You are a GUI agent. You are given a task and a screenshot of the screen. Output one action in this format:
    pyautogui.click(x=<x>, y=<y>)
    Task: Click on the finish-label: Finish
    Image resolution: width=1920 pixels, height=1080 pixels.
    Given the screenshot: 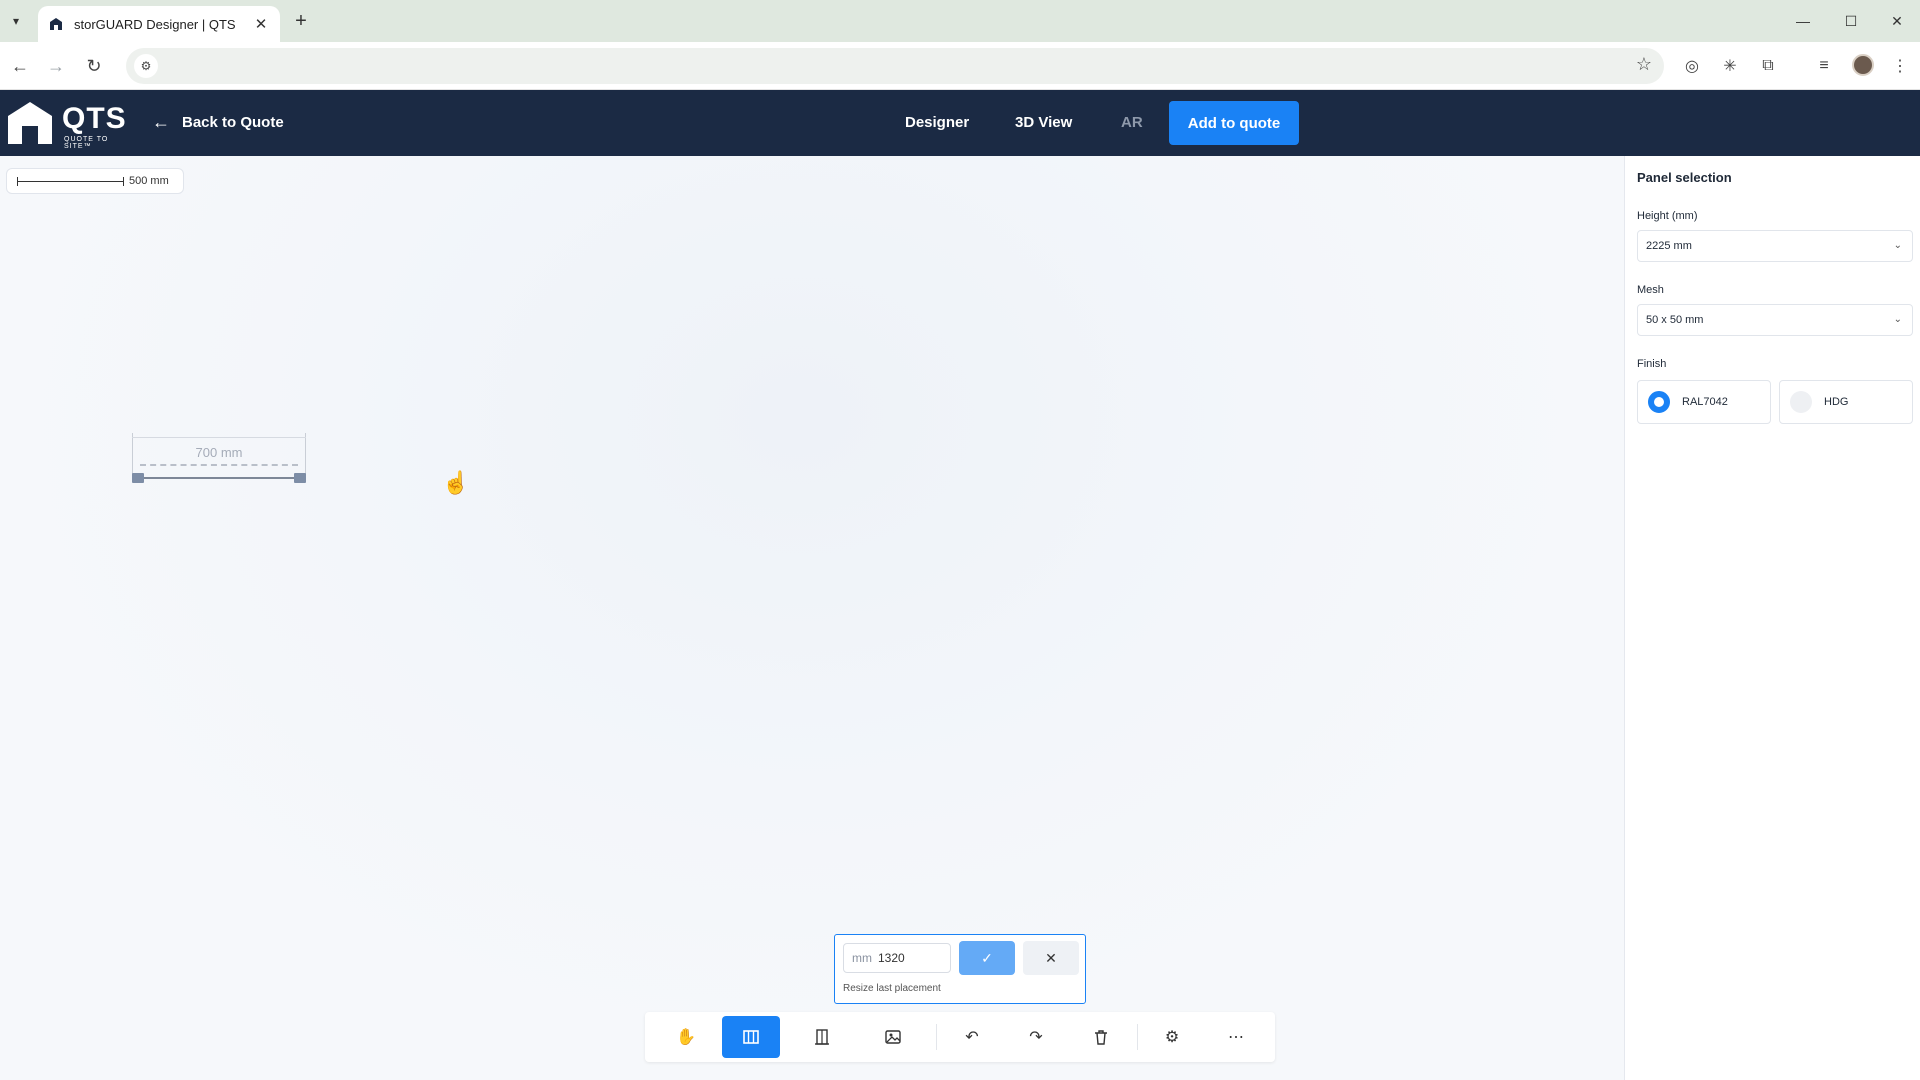 What is the action you would take?
    pyautogui.click(x=1652, y=364)
    